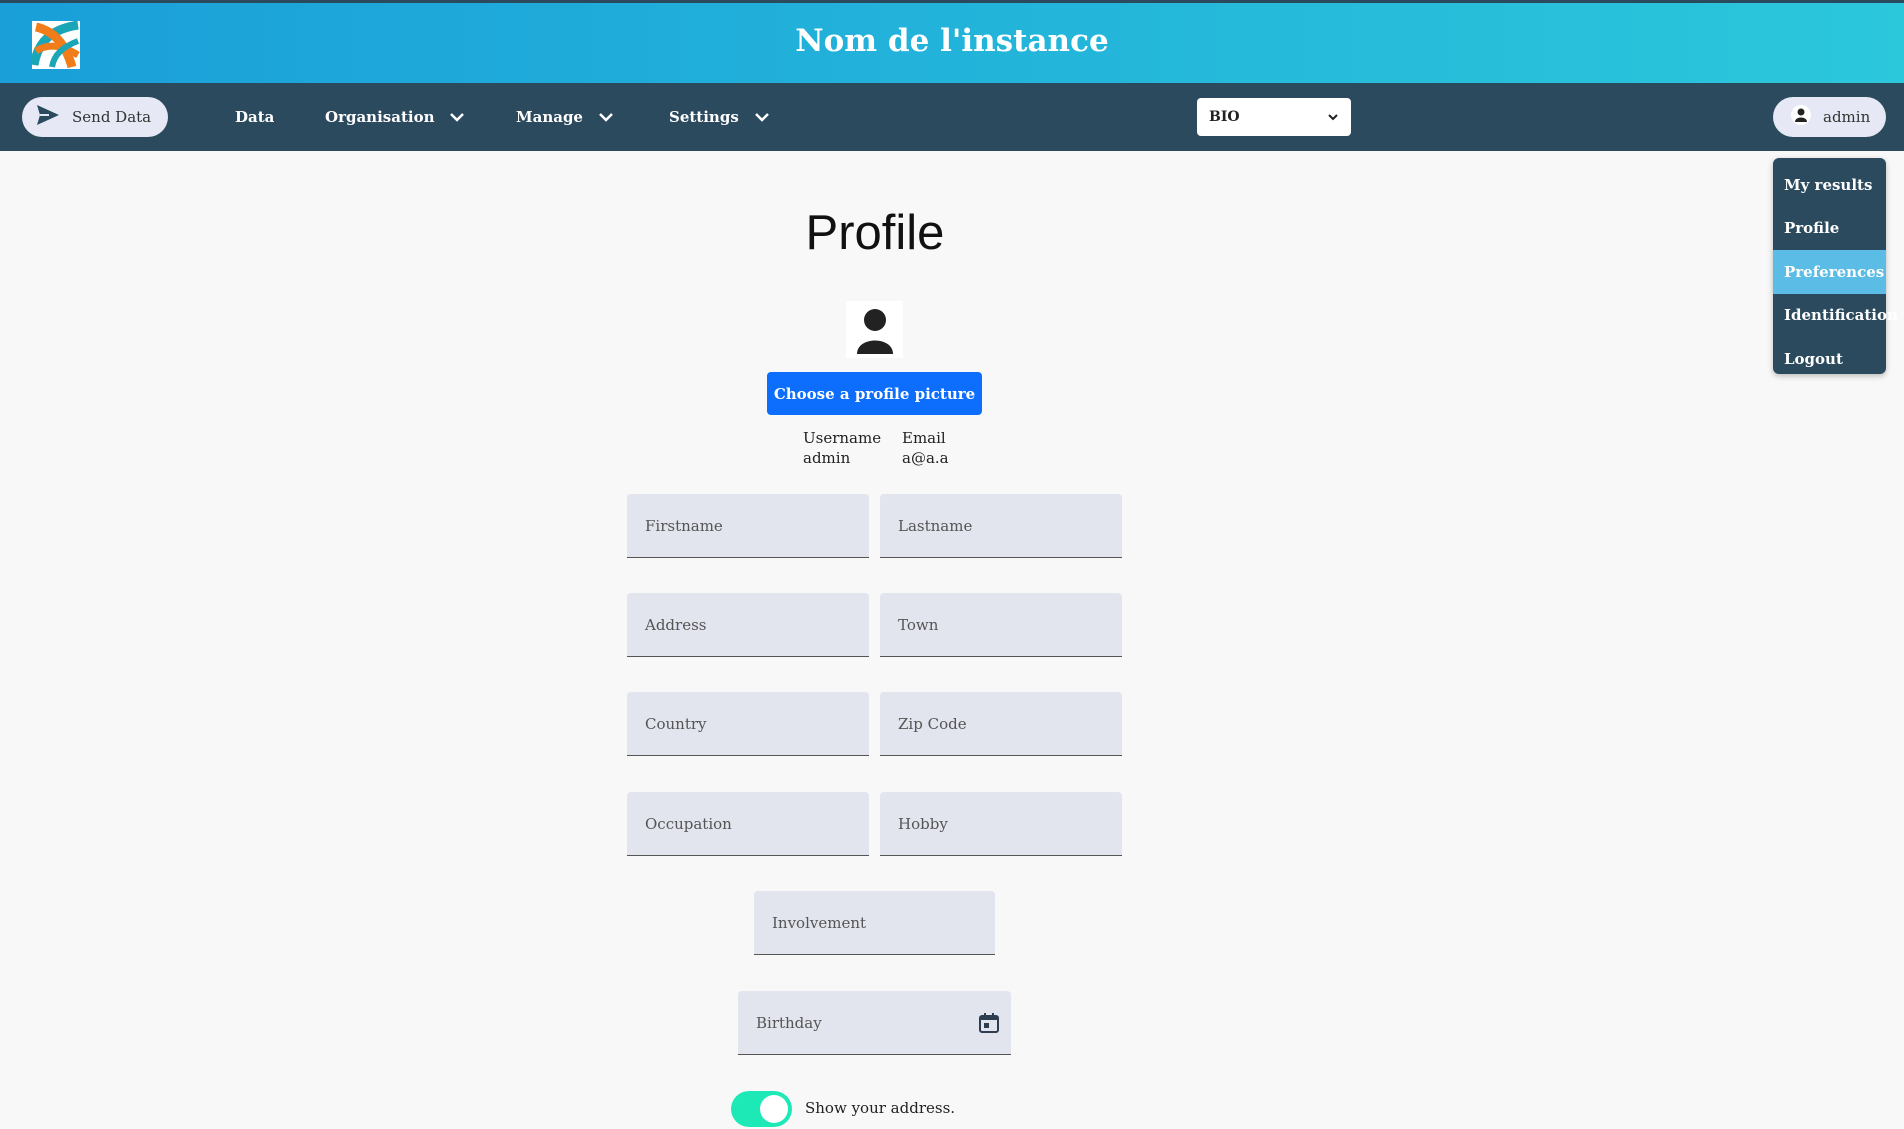 The height and width of the screenshot is (1129, 1904). Describe the element at coordinates (923, 823) in the screenshot. I see `hobby-placeholder: Hobby` at that location.